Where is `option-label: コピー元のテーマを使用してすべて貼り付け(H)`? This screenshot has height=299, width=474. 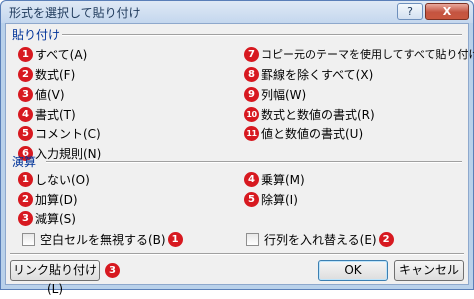
option-label: コピー元のテーマを使用してすべて貼り付け(H) is located at coordinates (367, 54).